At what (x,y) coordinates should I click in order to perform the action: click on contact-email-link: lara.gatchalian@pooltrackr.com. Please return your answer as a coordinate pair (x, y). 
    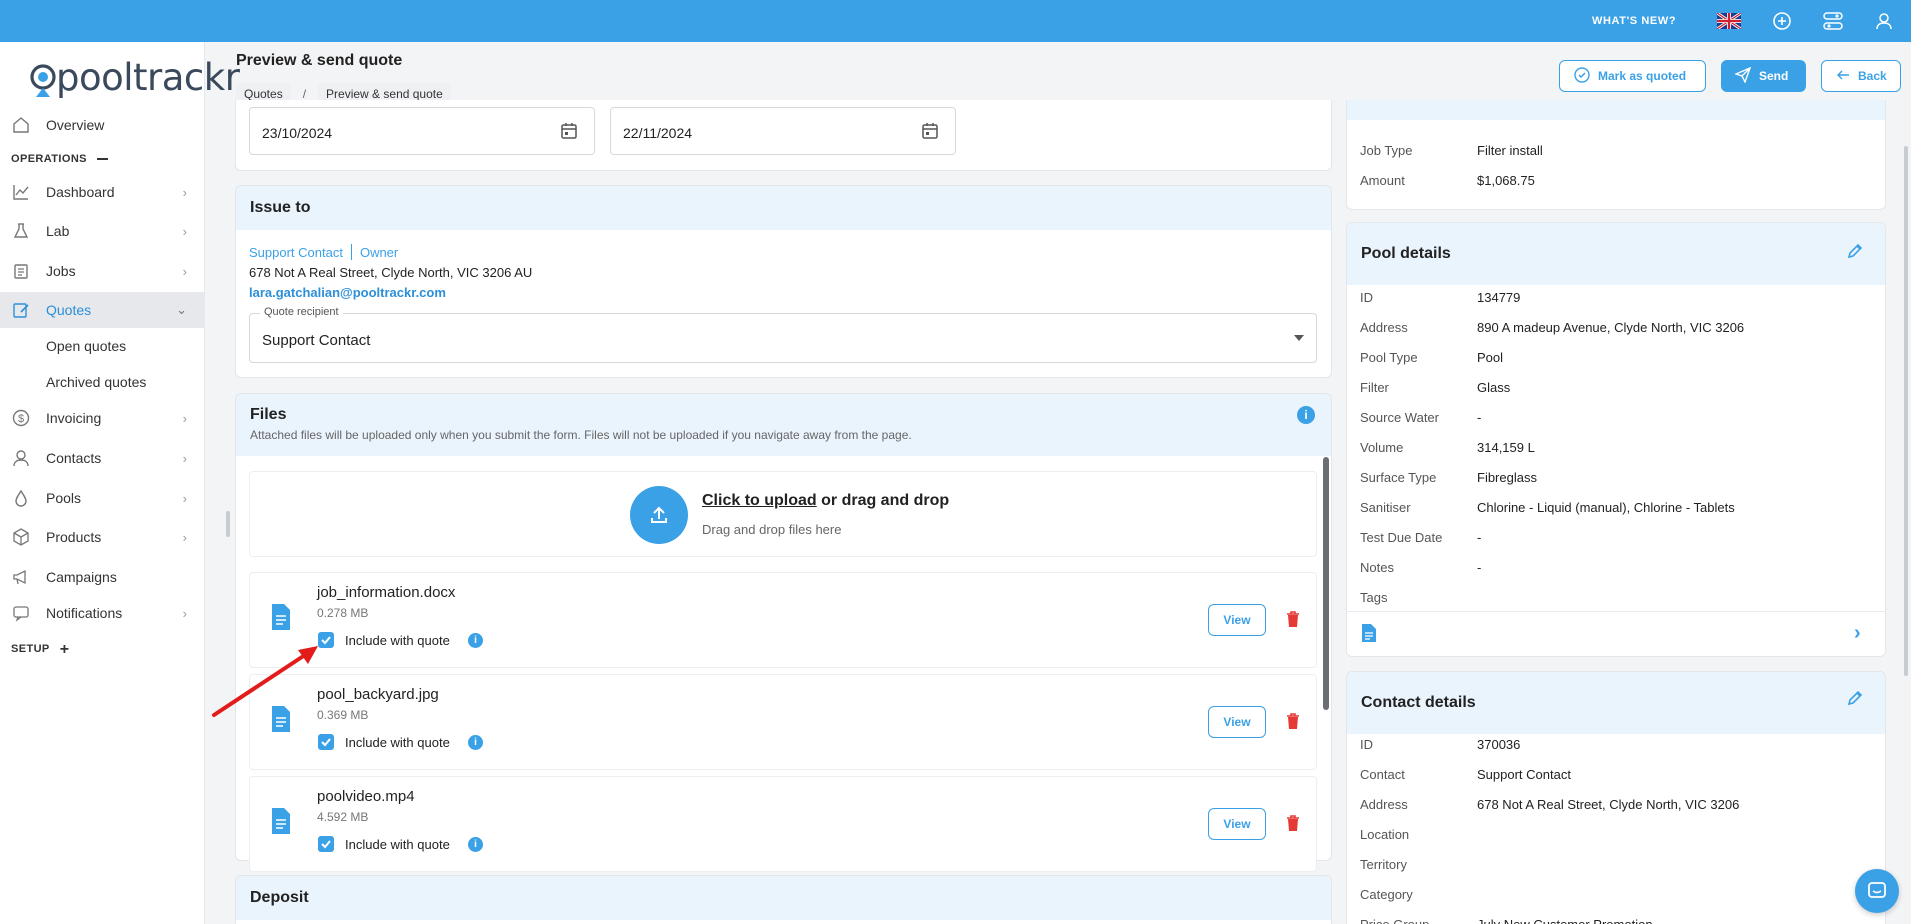
    Looking at the image, I should click on (347, 292).